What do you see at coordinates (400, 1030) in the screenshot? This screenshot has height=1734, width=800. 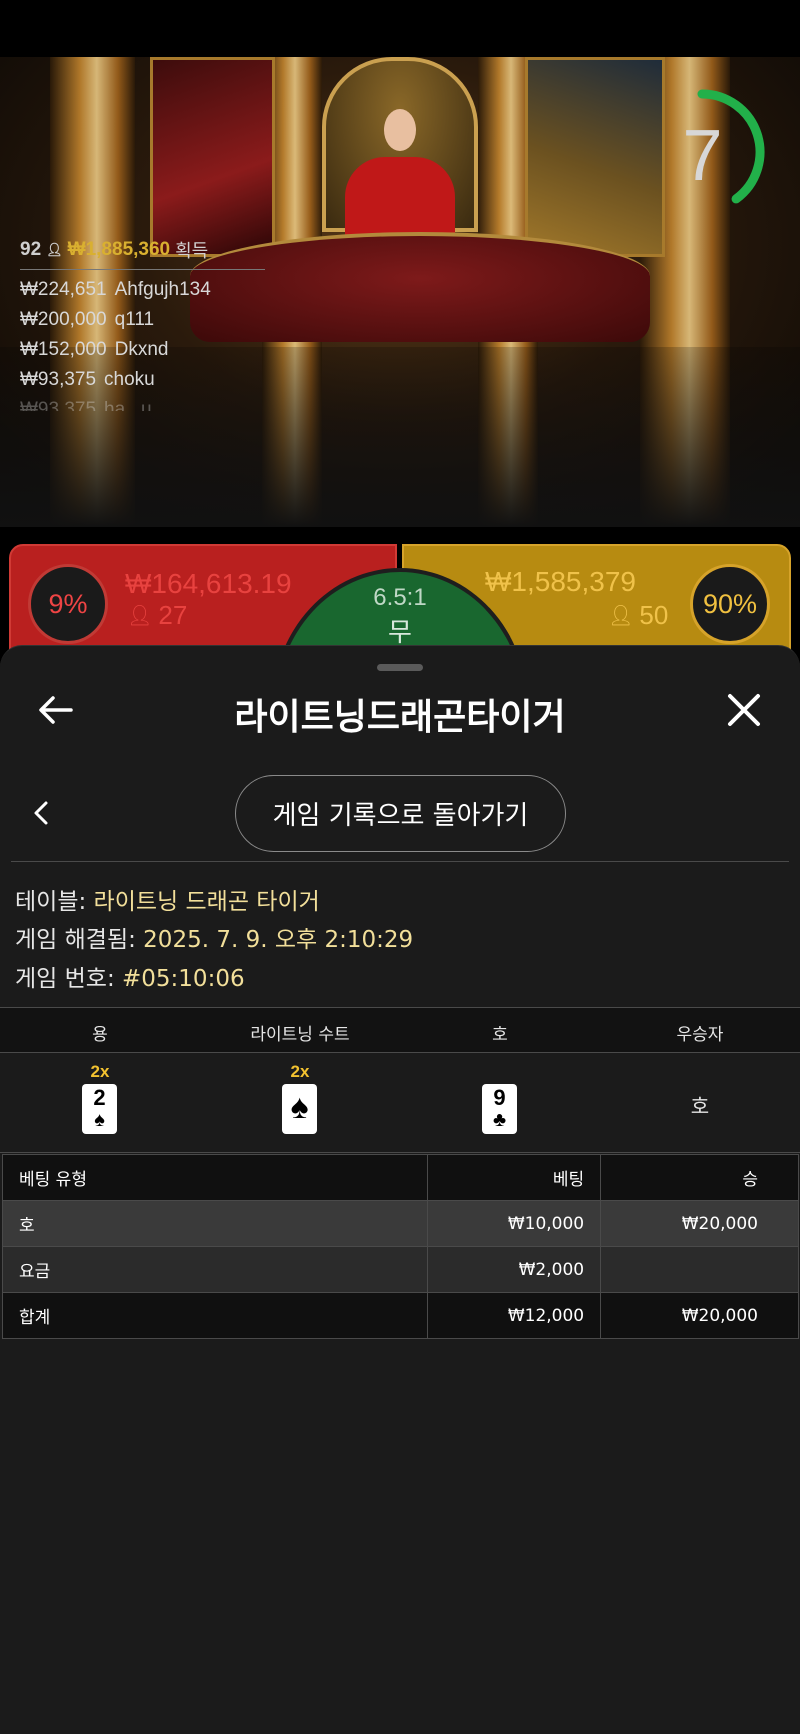 I see `cards-header-row: 용 라이트닝 수트 호 우승자` at bounding box center [400, 1030].